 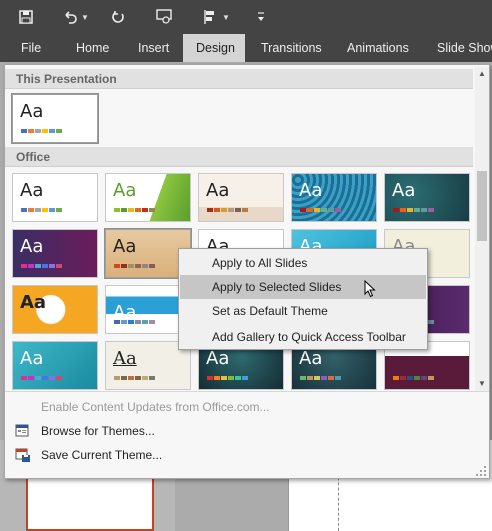 I want to click on customize-qat-icon, so click(x=261, y=16).